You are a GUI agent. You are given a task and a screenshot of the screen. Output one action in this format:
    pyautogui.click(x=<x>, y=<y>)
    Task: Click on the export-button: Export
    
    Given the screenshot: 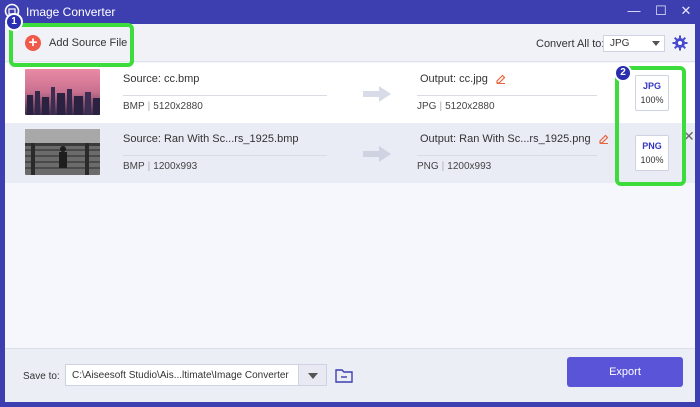 What is the action you would take?
    pyautogui.click(x=625, y=372)
    